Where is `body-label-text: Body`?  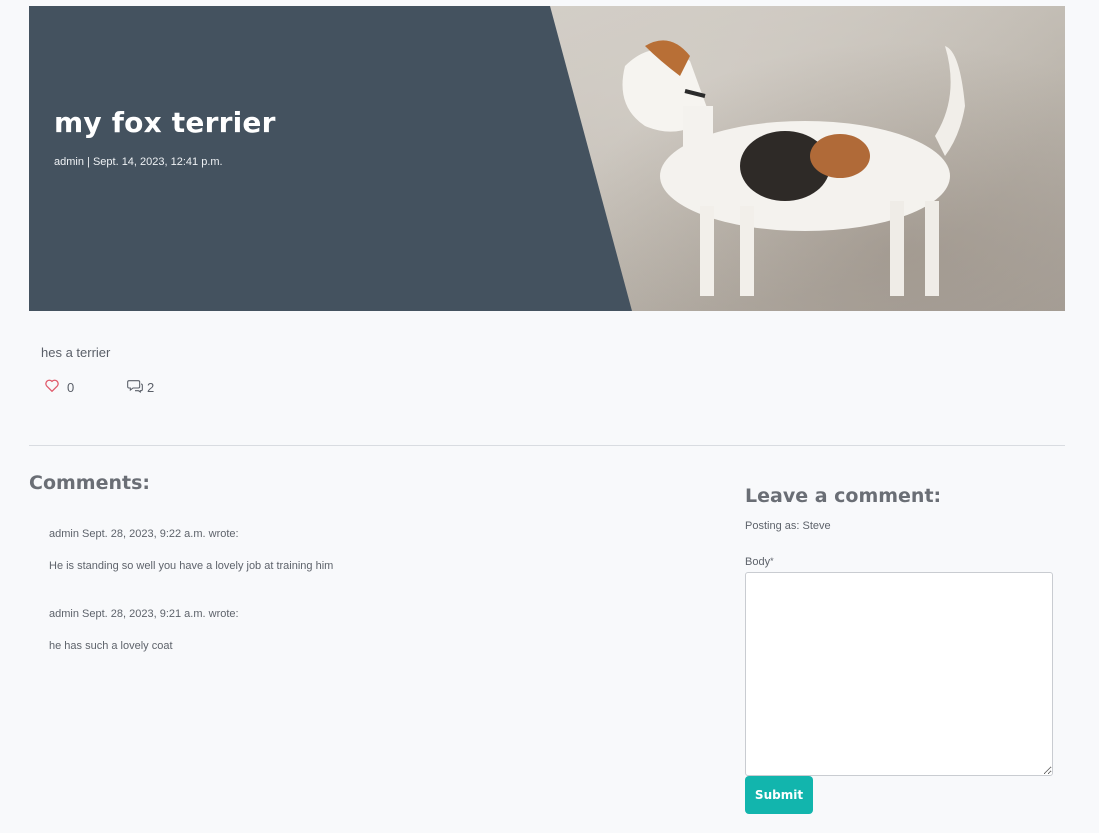 body-label-text: Body is located at coordinates (758, 562).